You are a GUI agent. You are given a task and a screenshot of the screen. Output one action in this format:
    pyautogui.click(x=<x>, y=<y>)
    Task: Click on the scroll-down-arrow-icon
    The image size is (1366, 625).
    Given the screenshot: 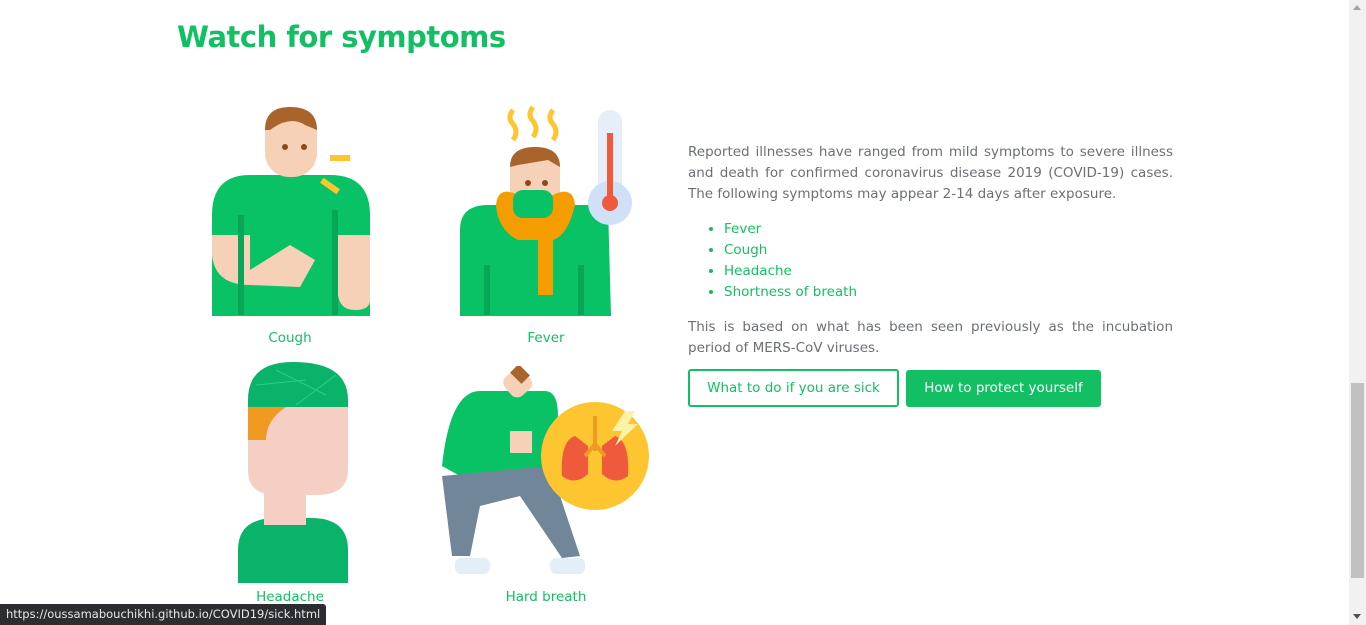 What is the action you would take?
    pyautogui.click(x=1357, y=616)
    